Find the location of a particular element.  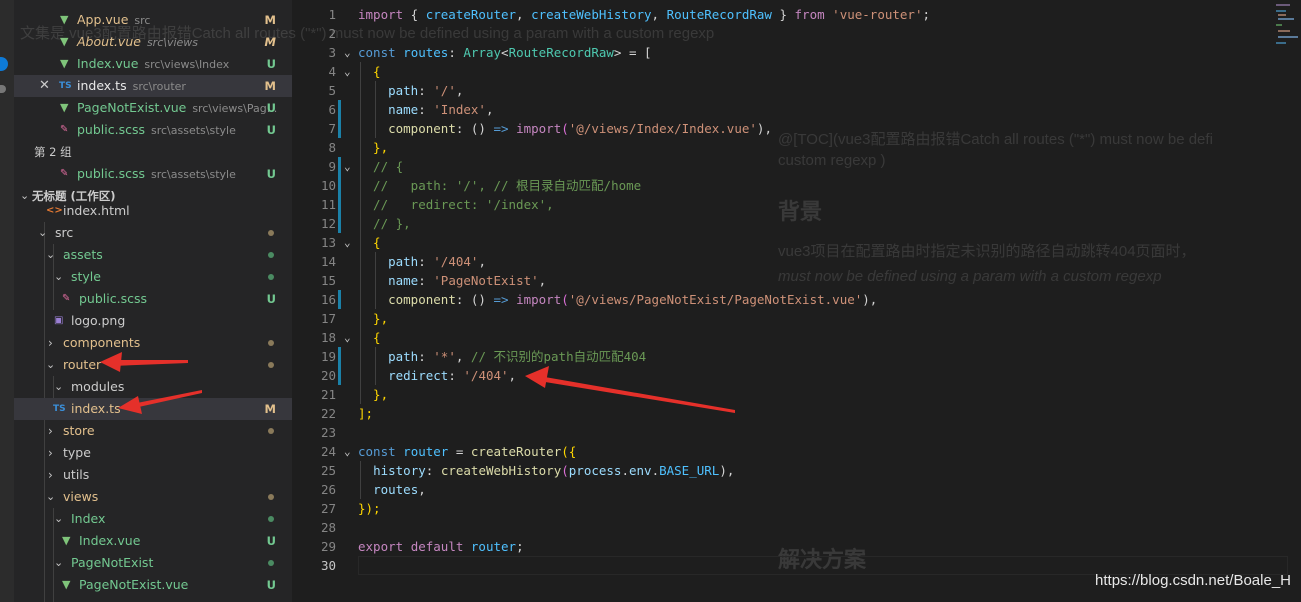

activity-indicator-secondary is located at coordinates (3, 89).